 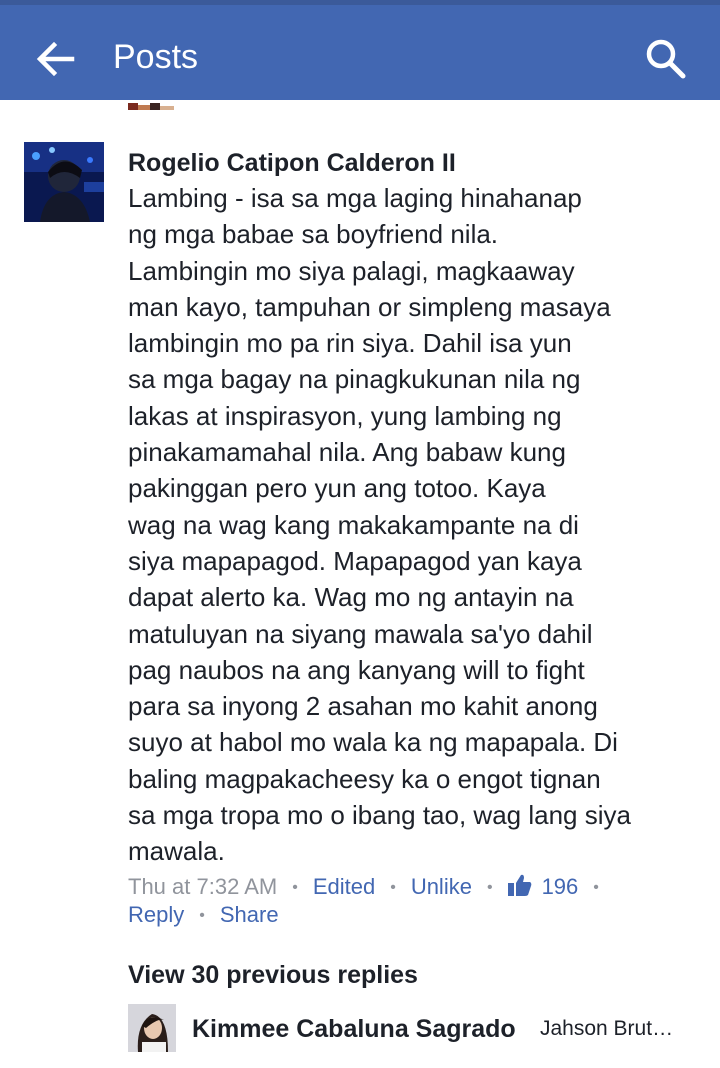 I want to click on comment-body-line: Lambing - isa sa mga laging hinahanap, so click(x=355, y=198).